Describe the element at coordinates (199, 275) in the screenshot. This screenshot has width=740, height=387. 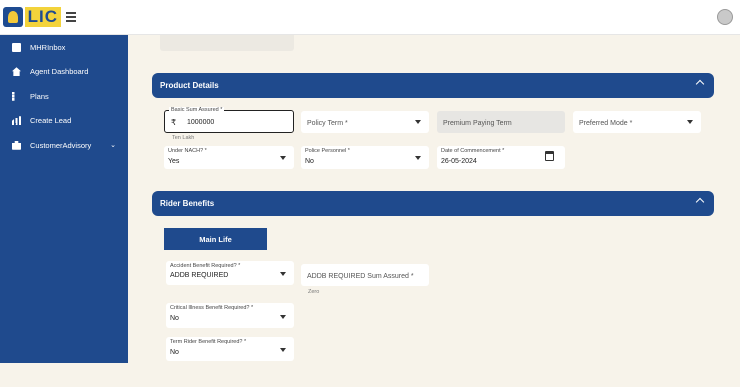
I see `field-value: ADDB REQUIRED` at that location.